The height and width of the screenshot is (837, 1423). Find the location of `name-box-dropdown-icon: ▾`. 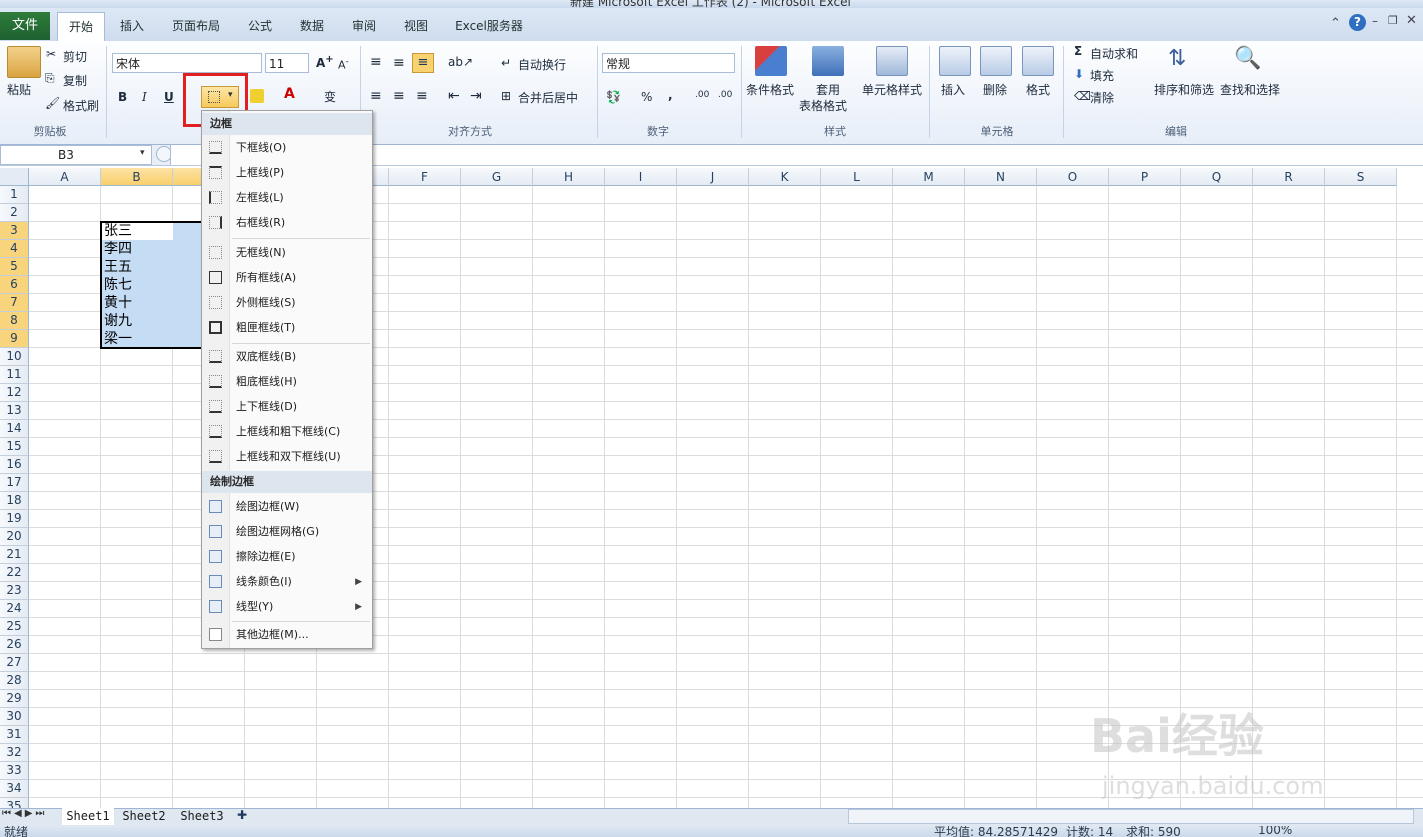

name-box-dropdown-icon: ▾ is located at coordinates (142, 153).